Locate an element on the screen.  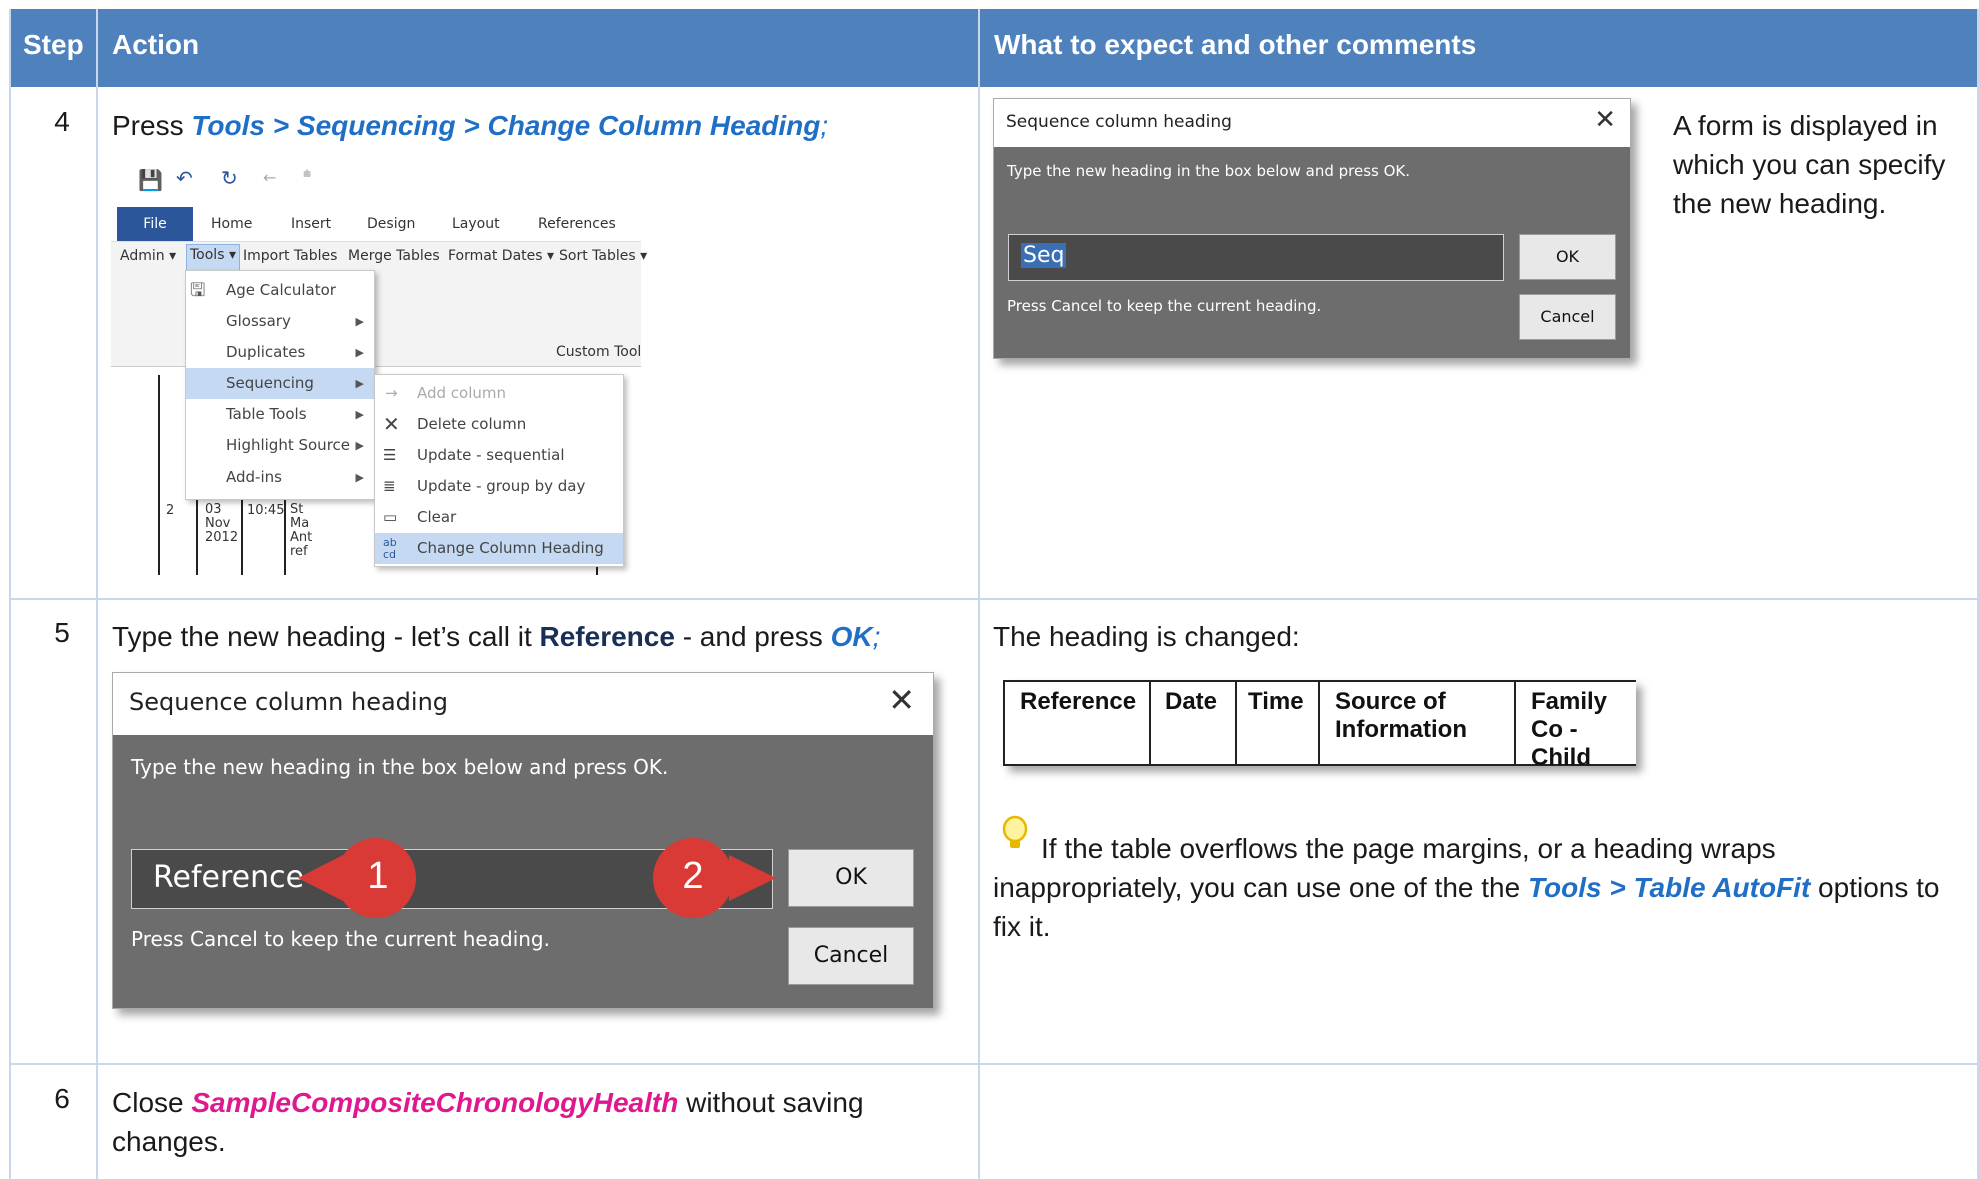
menu-item-update-group-by-day: ≣ Update - group by day is located at coordinates (499, 486).